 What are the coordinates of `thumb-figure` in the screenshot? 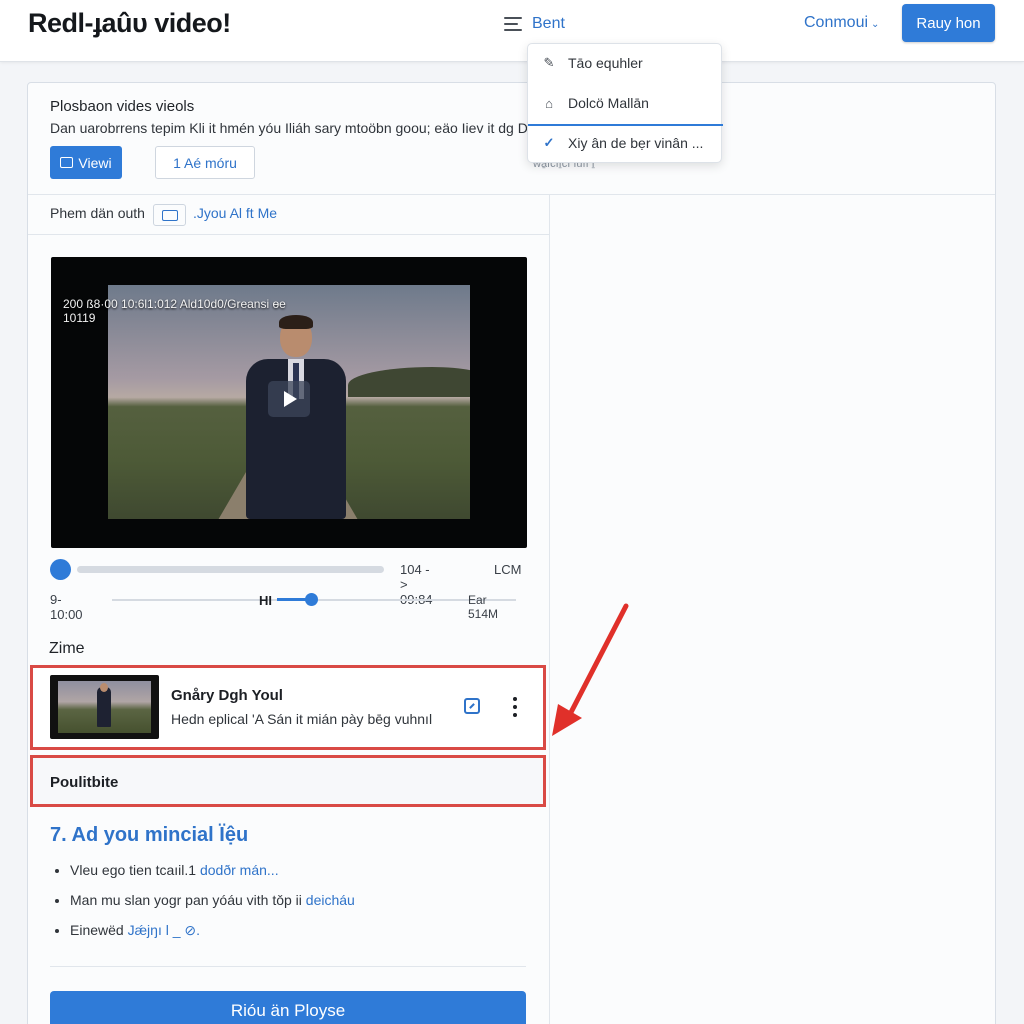 It's located at (104, 707).